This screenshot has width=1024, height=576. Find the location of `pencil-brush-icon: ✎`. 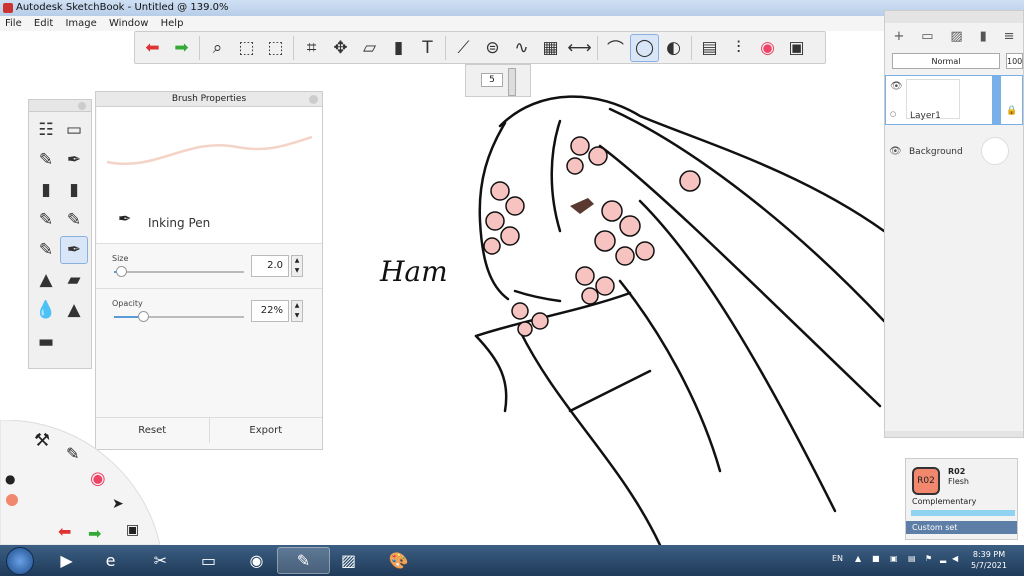

pencil-brush-icon: ✎ is located at coordinates (46, 160).